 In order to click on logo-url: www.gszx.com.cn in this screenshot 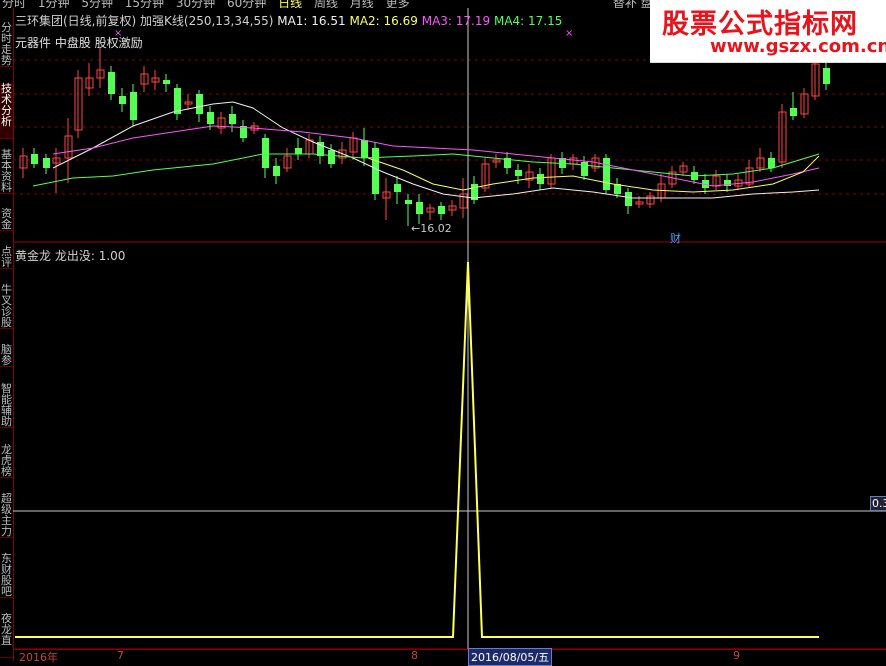, I will do `click(798, 46)`.